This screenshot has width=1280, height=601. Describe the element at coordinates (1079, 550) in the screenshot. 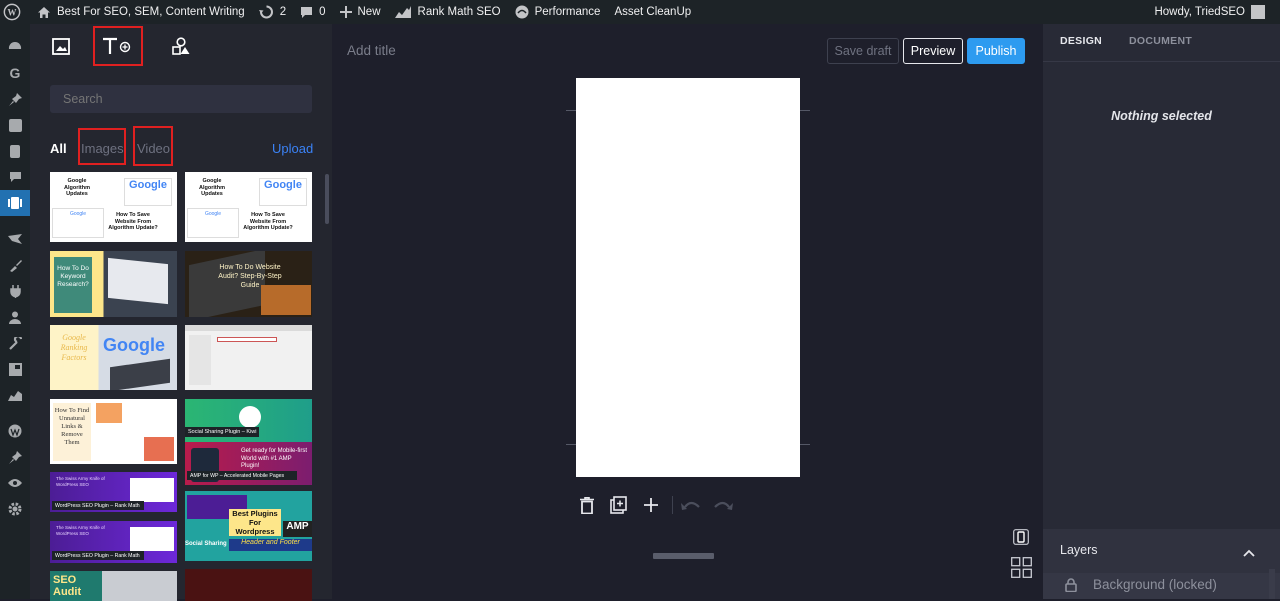

I see `layers-title: Layers` at that location.